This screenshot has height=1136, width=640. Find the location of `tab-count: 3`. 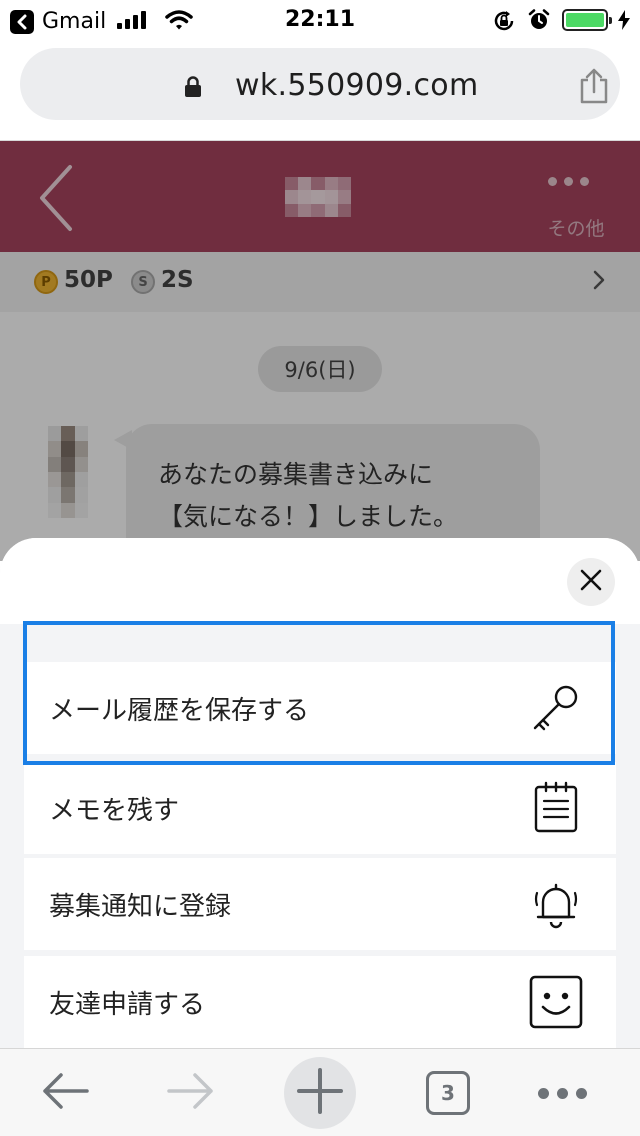

tab-count: 3 is located at coordinates (448, 1093).